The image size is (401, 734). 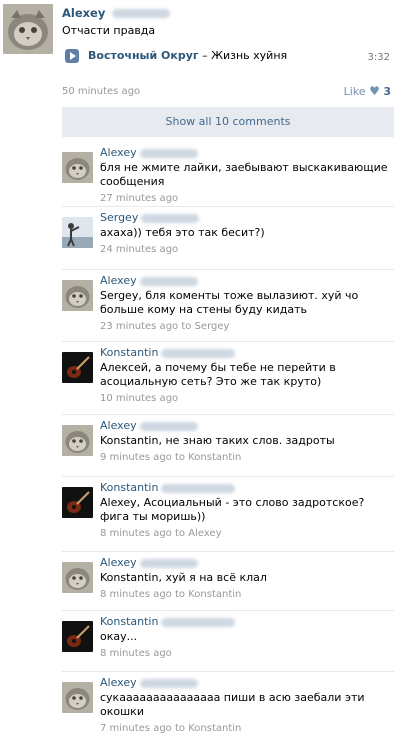 What do you see at coordinates (245, 398) in the screenshot?
I see `comment-meta: 10 minutes ago` at bounding box center [245, 398].